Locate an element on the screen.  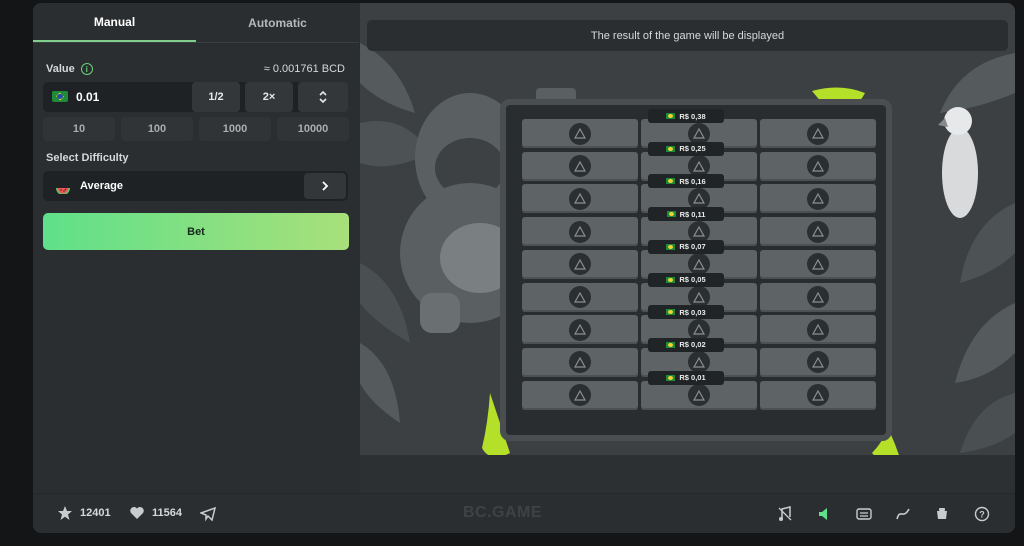
prize-label: R$ 0,02 is located at coordinates (686, 344).